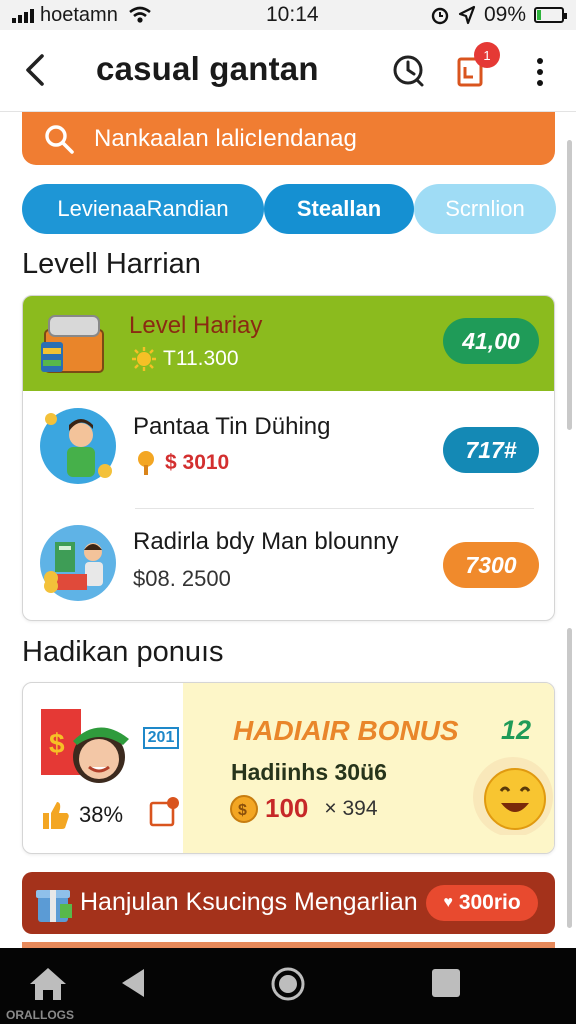  I want to click on search-bar, so click(288, 138).